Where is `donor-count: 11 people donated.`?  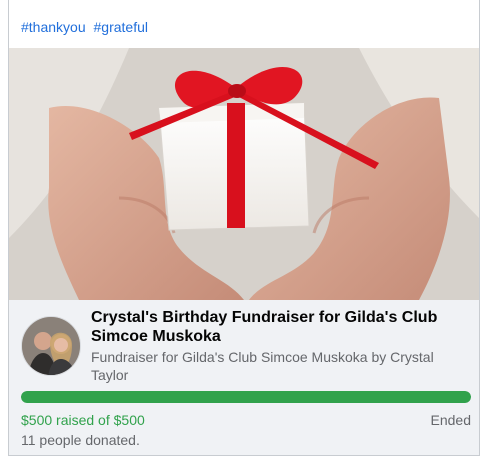
donor-count: 11 people donated. is located at coordinates (80, 440).